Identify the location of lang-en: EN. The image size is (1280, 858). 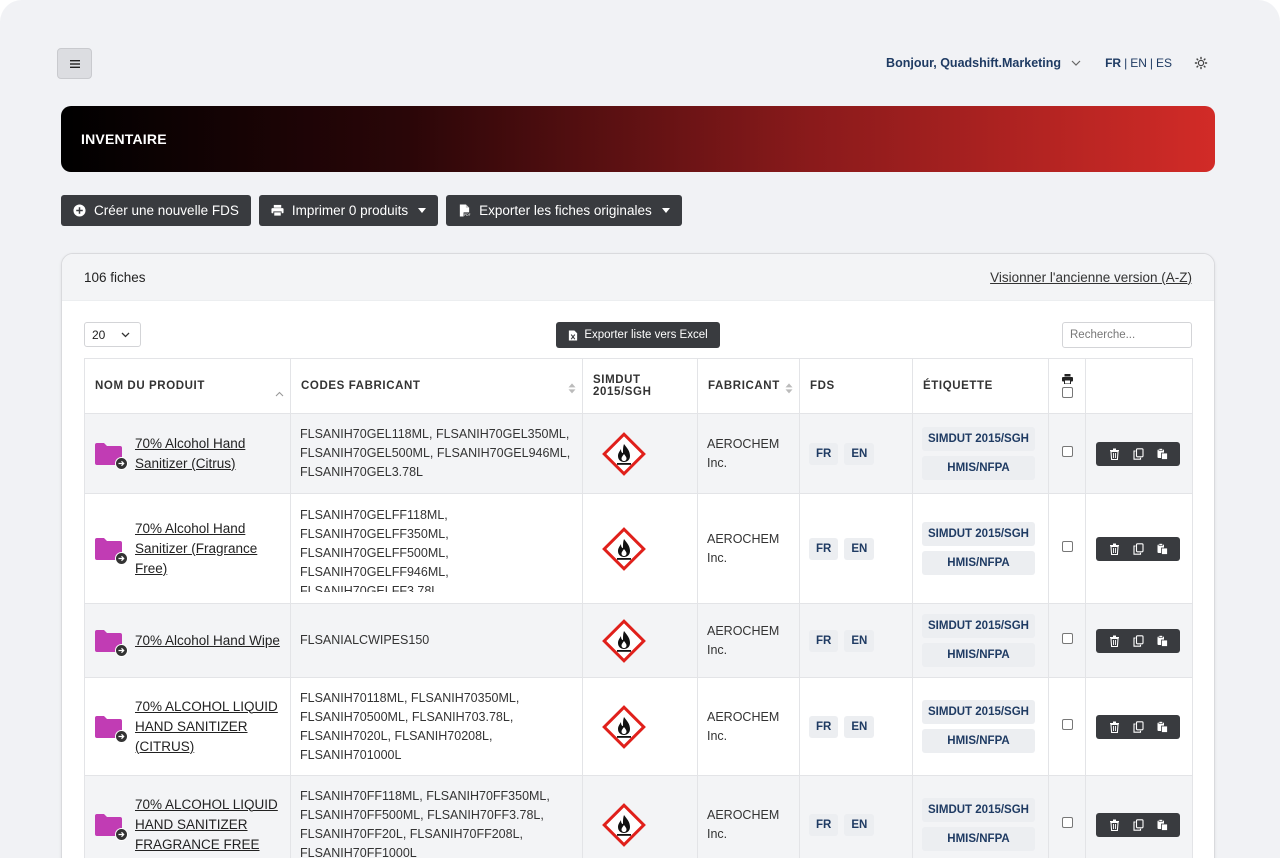
(1138, 63).